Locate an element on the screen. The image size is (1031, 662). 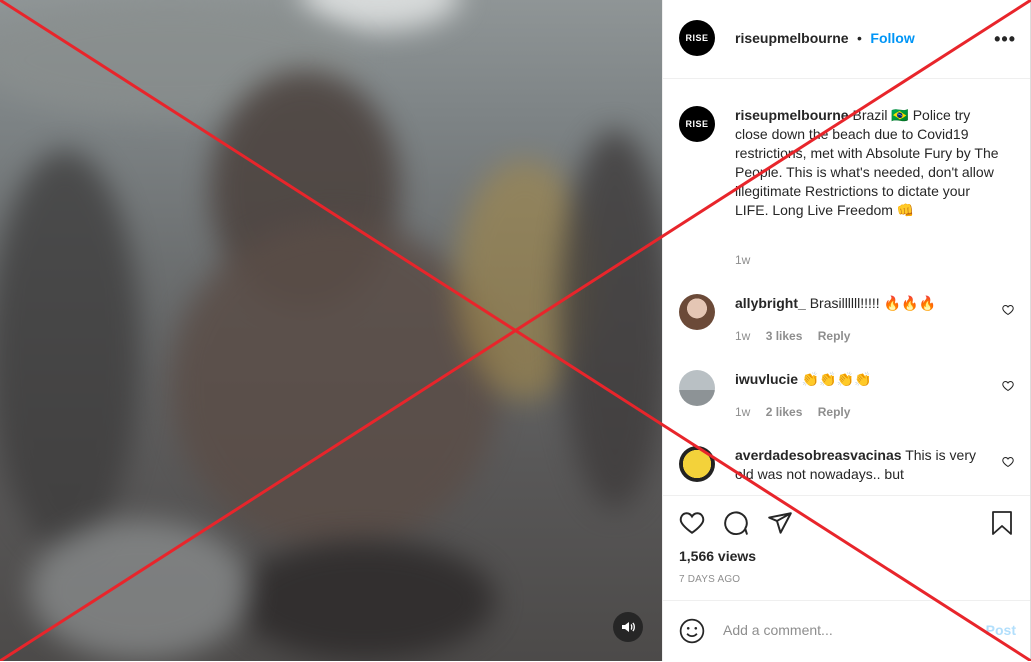
comment-body: 👏👏👏👏 is located at coordinates (836, 379).